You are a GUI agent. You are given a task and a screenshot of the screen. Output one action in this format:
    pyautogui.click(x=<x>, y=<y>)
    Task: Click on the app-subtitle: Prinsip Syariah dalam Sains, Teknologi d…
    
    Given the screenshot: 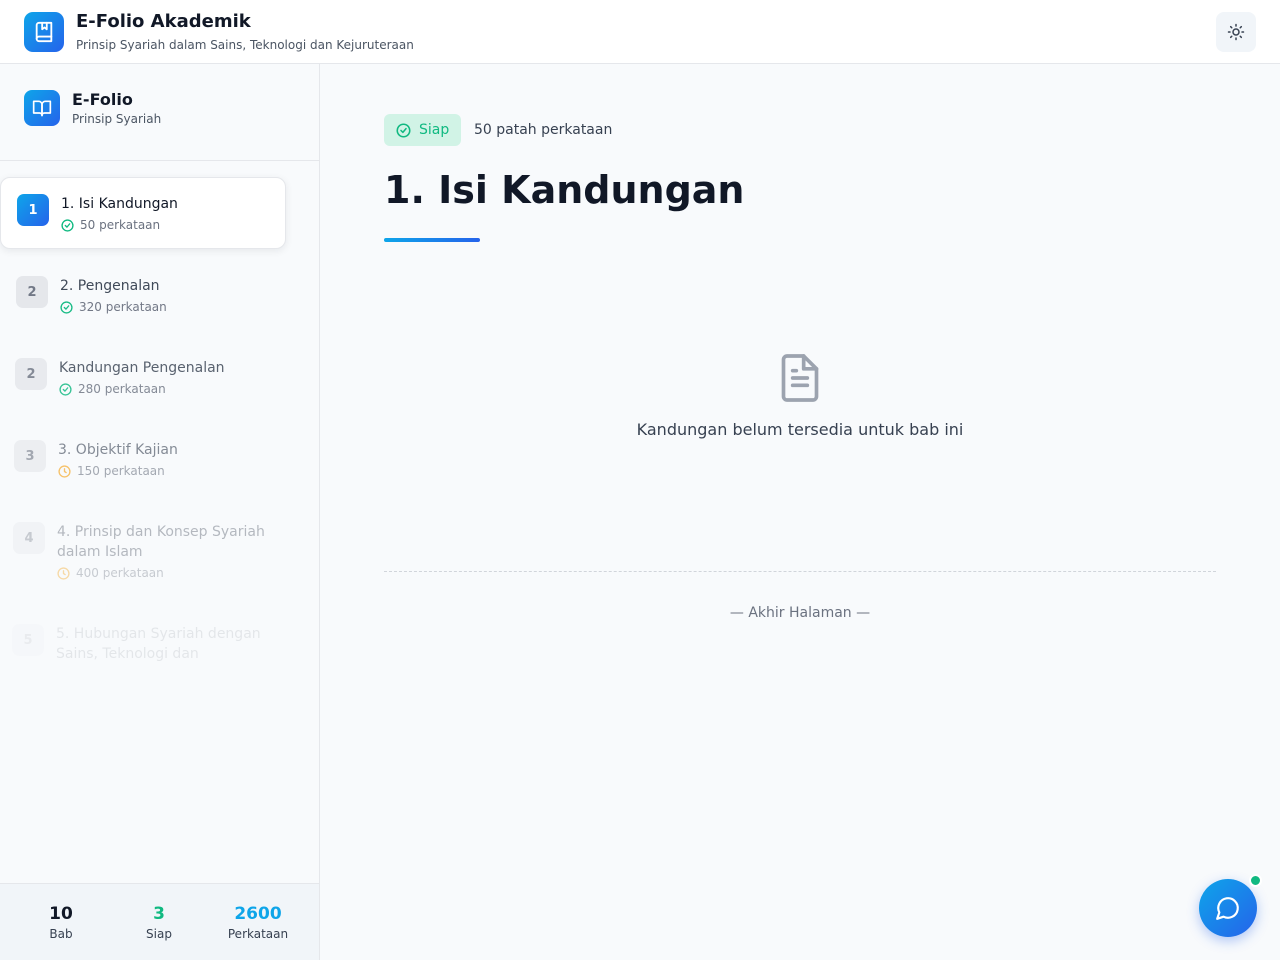 What is the action you would take?
    pyautogui.click(x=245, y=45)
    